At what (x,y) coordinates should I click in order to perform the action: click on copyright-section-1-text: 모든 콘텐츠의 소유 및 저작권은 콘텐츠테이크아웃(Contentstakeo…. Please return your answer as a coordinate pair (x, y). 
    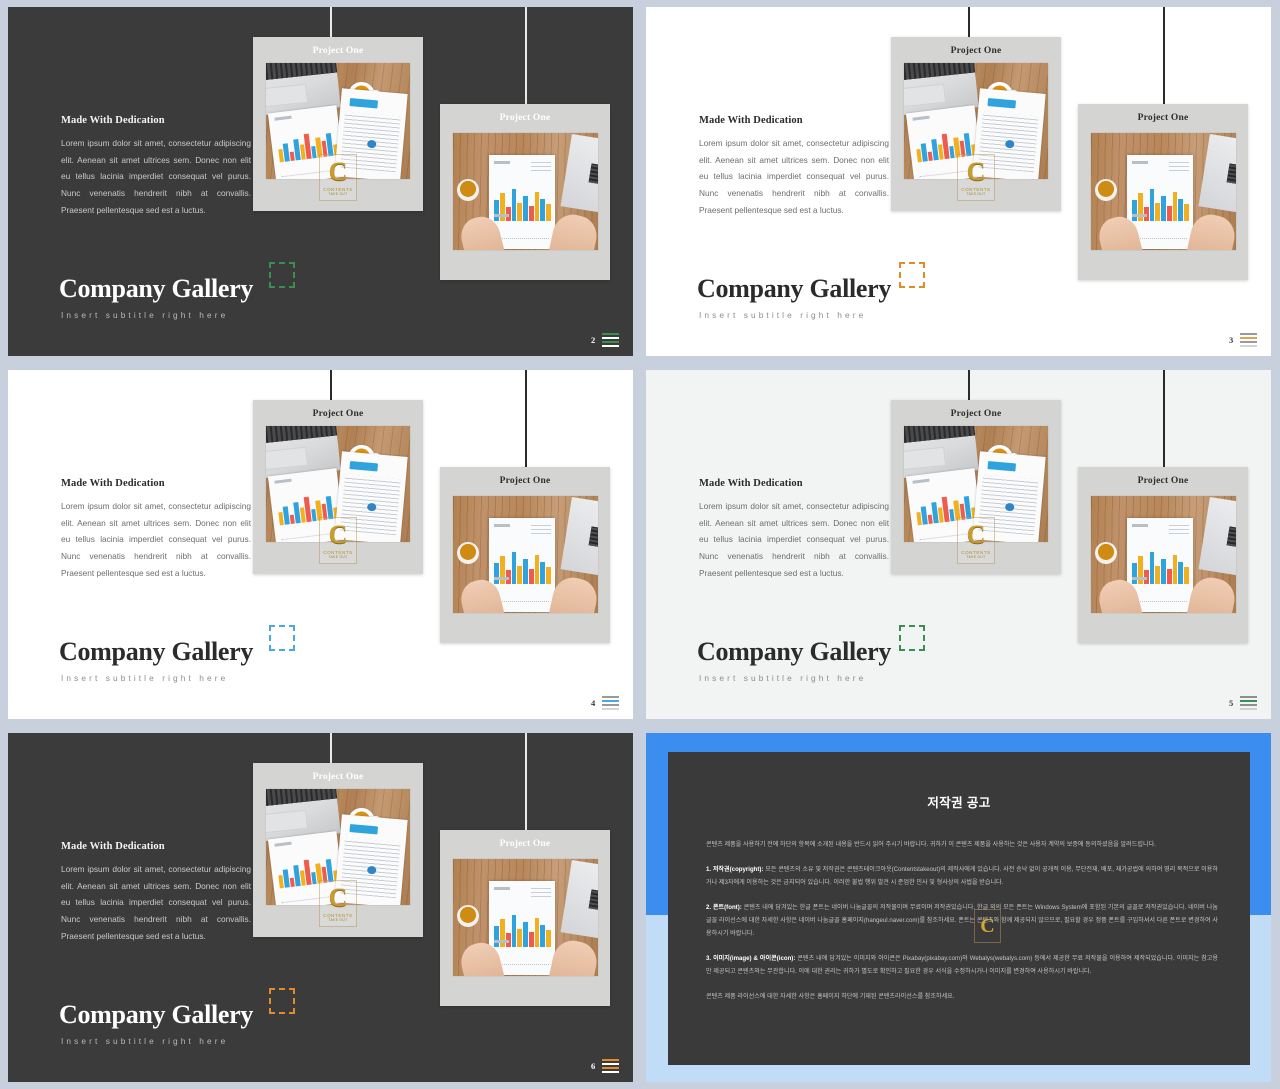
    Looking at the image, I should click on (962, 876).